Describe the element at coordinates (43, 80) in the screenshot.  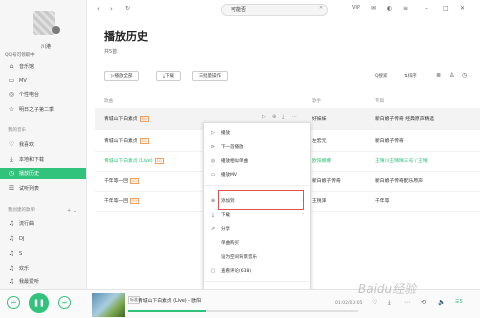
I see `sidebar-item-mv: ▭ MV` at that location.